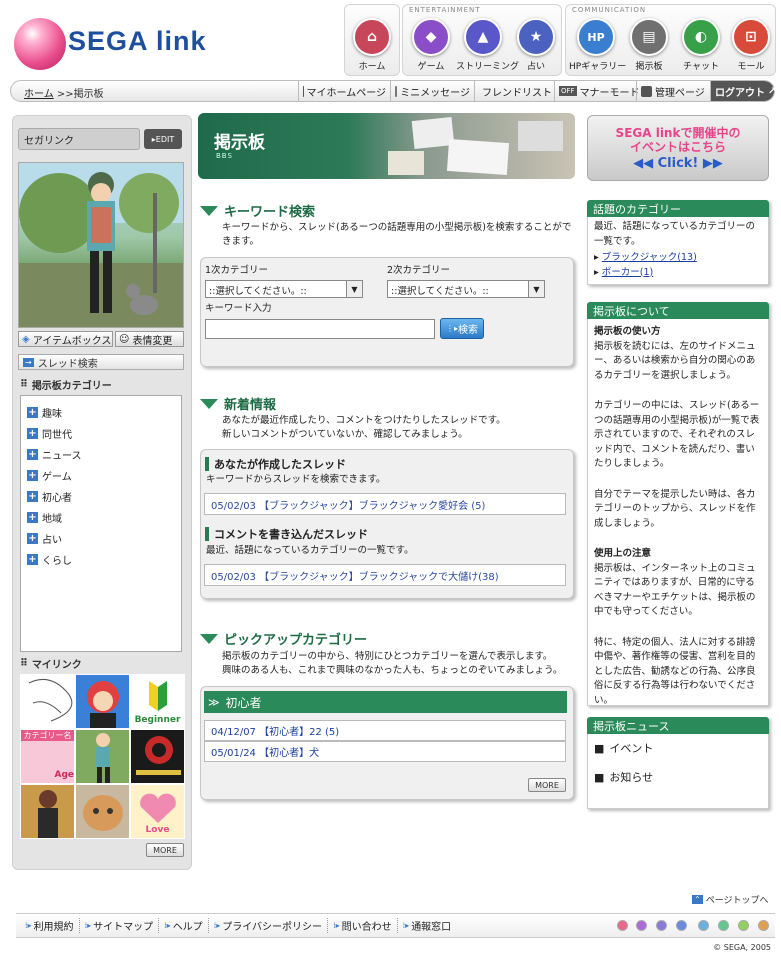 The height and width of the screenshot is (959, 781). Describe the element at coordinates (701, 67) in the screenshot. I see `nav-chat-label: チャット` at that location.